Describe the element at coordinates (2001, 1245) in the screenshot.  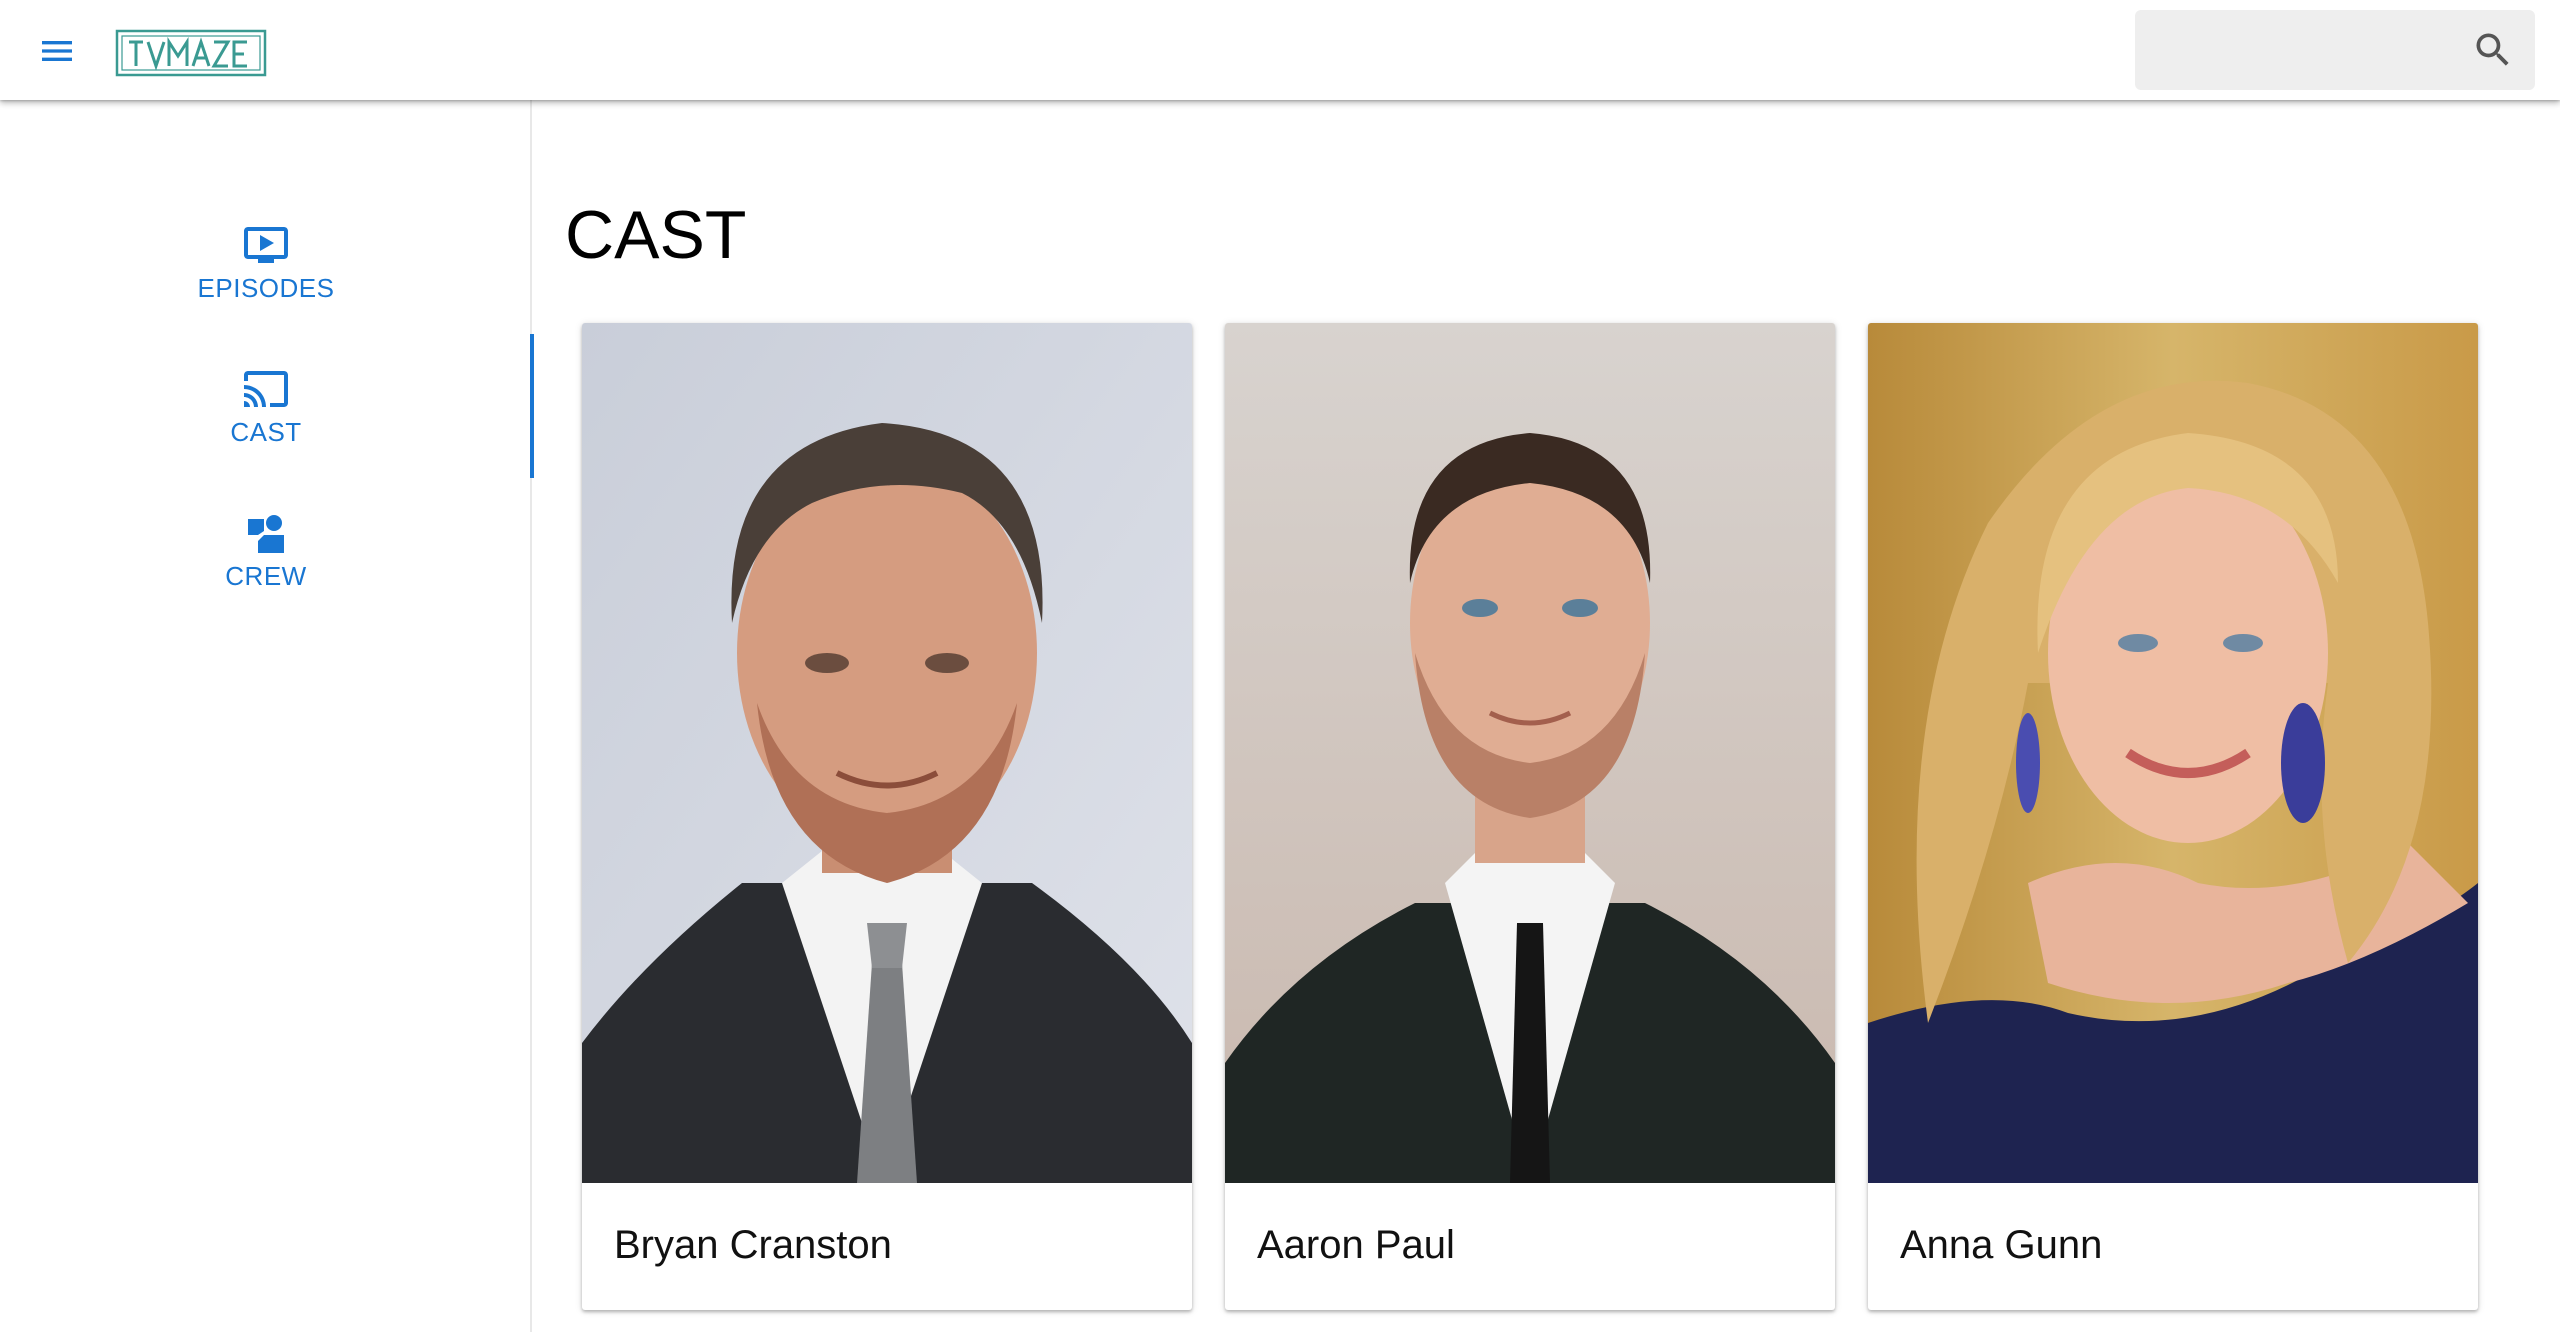
I see `cast-name: Anna Gunn` at that location.